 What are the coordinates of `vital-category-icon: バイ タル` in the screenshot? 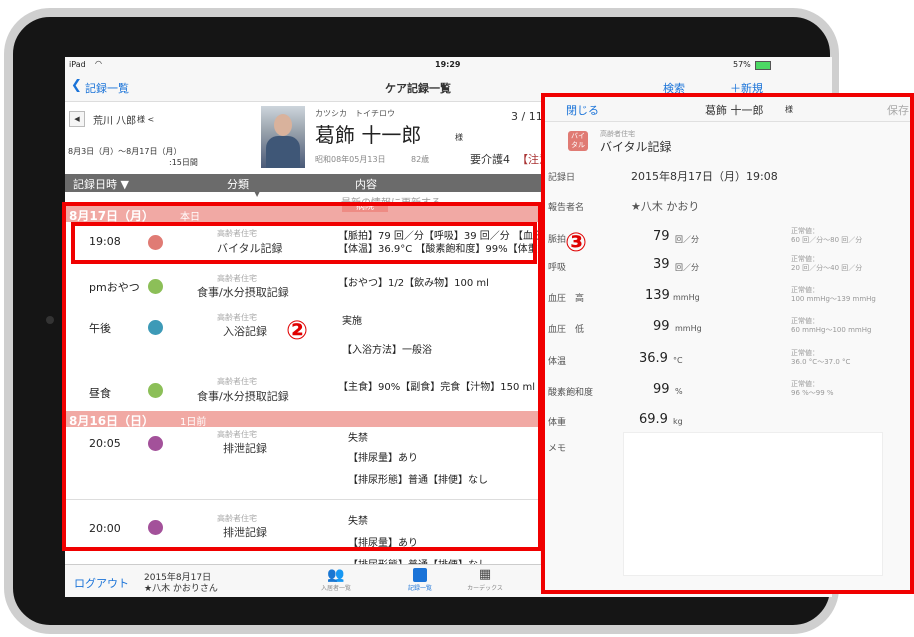 It's located at (578, 141).